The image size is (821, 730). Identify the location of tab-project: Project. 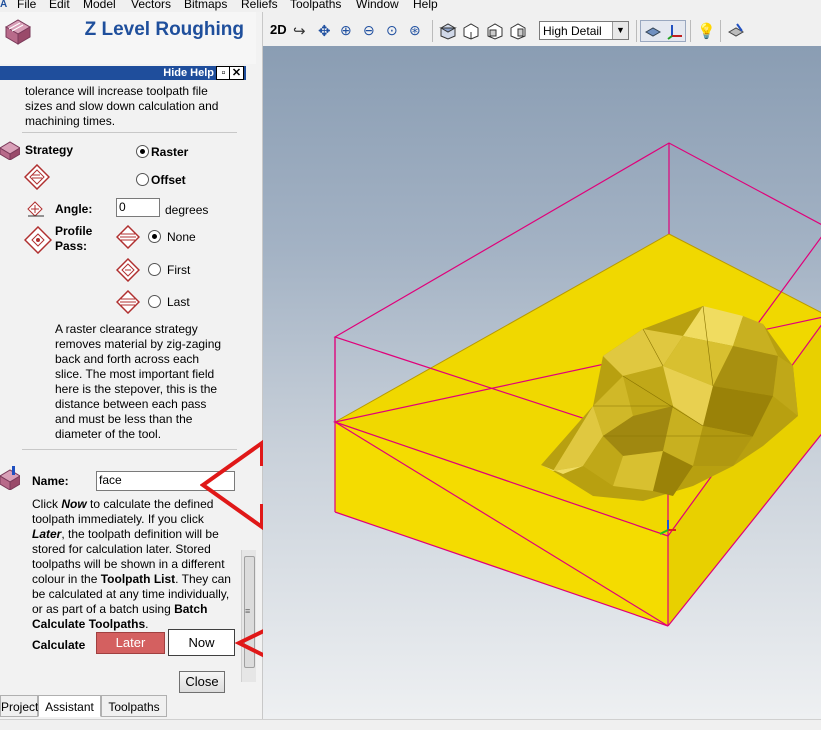
(19, 706).